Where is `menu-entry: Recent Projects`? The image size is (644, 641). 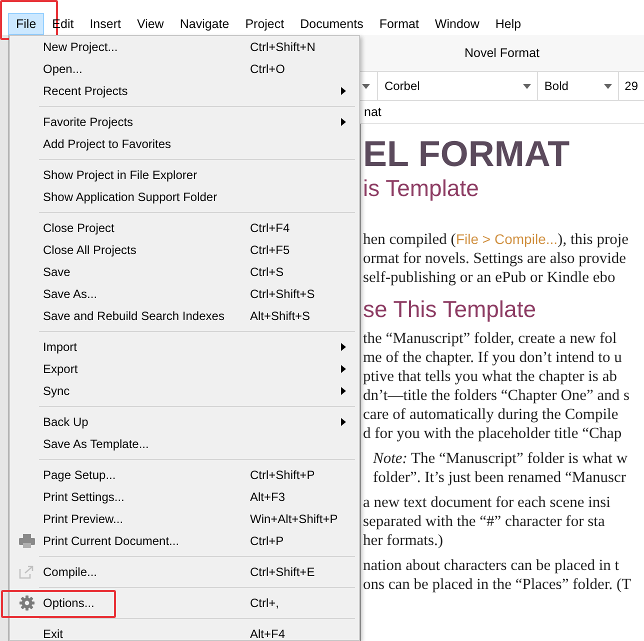
menu-entry: Recent Projects is located at coordinates (184, 91).